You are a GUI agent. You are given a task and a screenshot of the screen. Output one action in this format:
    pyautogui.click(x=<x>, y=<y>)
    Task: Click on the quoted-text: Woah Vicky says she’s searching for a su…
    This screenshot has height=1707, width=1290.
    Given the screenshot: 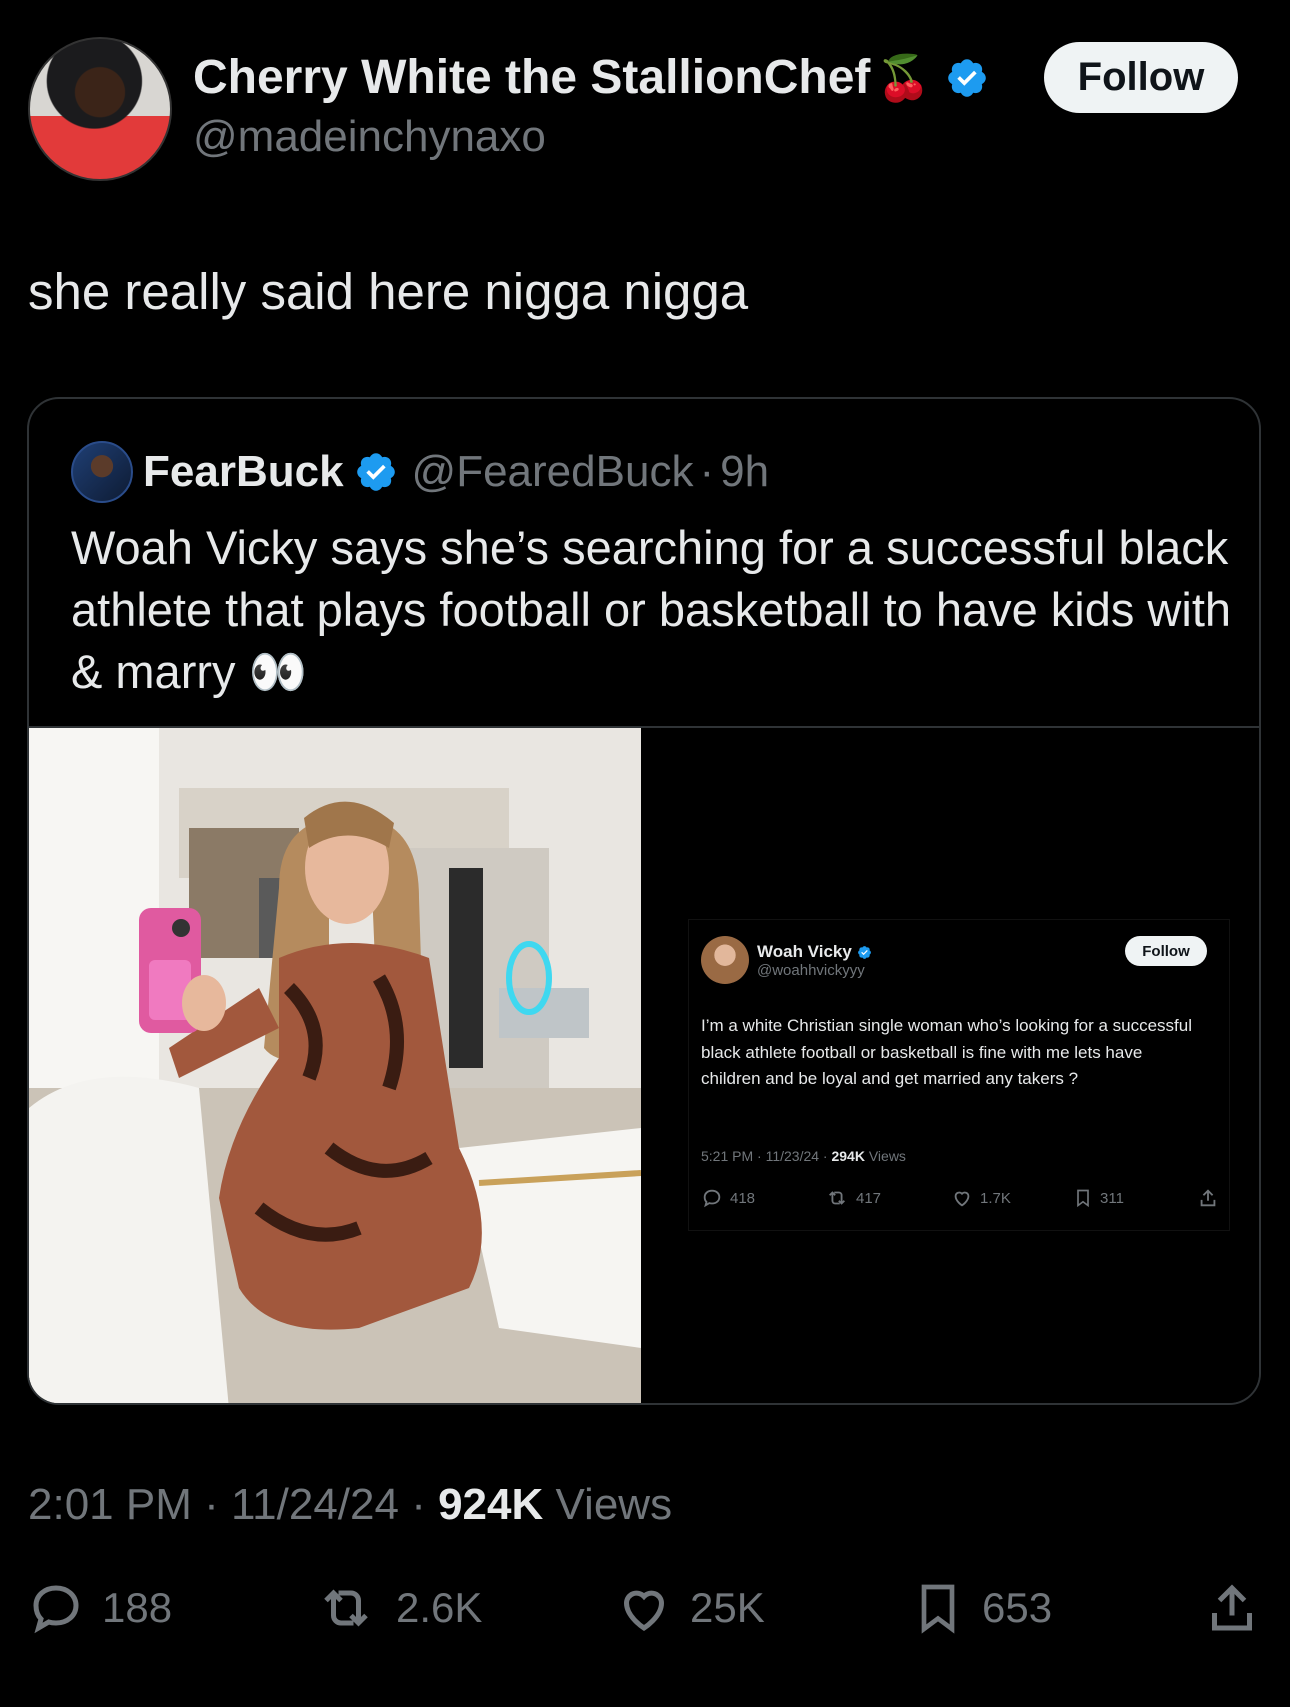 What is the action you would take?
    pyautogui.click(x=651, y=609)
    